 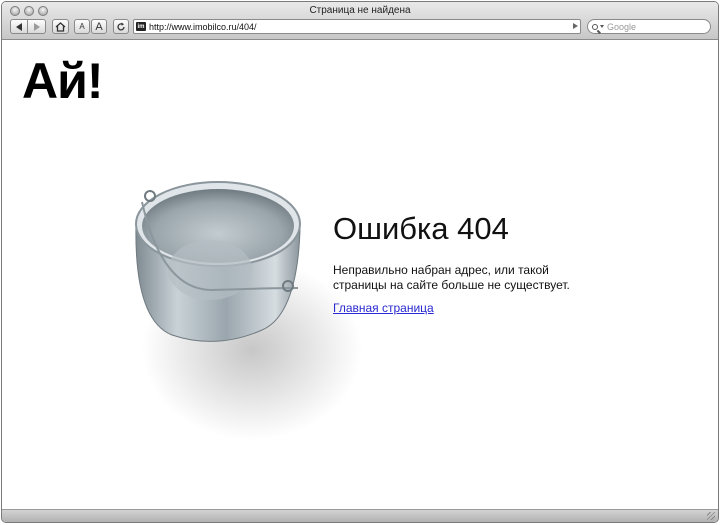 I want to click on navigation-buttons, so click(x=28, y=26).